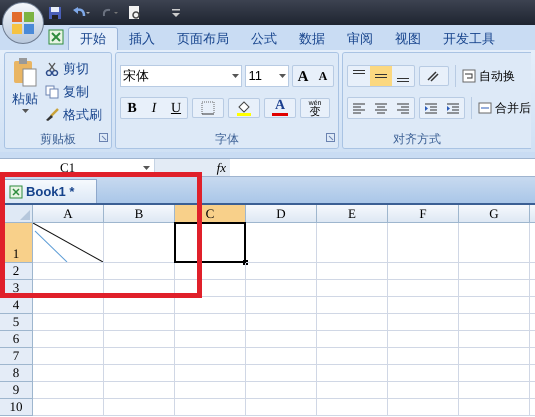 The height and width of the screenshot is (417, 535). Describe the element at coordinates (135, 12) in the screenshot. I see `print-preview-icon` at that location.